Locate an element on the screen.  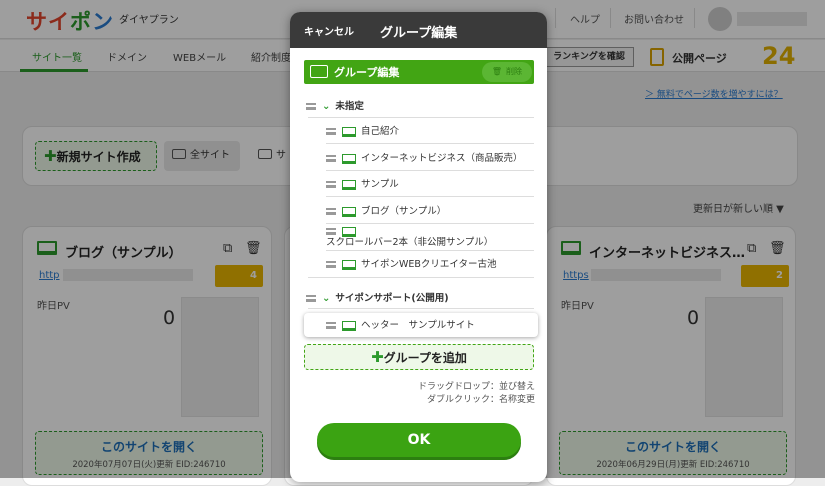
site-name: インターネットビジネス（商品販売） is located at coordinates (442, 158).